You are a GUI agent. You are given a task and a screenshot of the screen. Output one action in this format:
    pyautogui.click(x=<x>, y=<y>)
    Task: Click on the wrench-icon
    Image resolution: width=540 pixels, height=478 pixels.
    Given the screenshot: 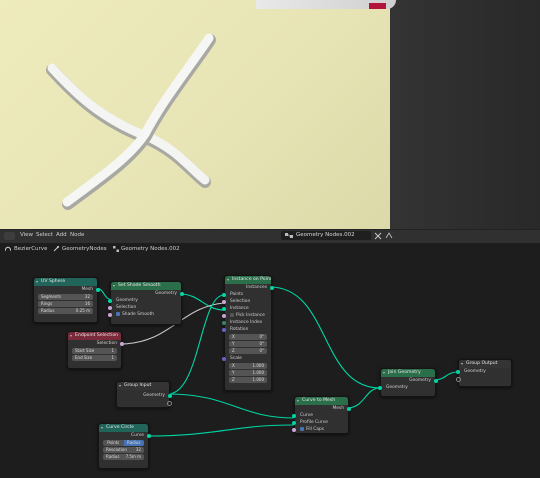 What is the action you would take?
    pyautogui.click(x=56, y=249)
    